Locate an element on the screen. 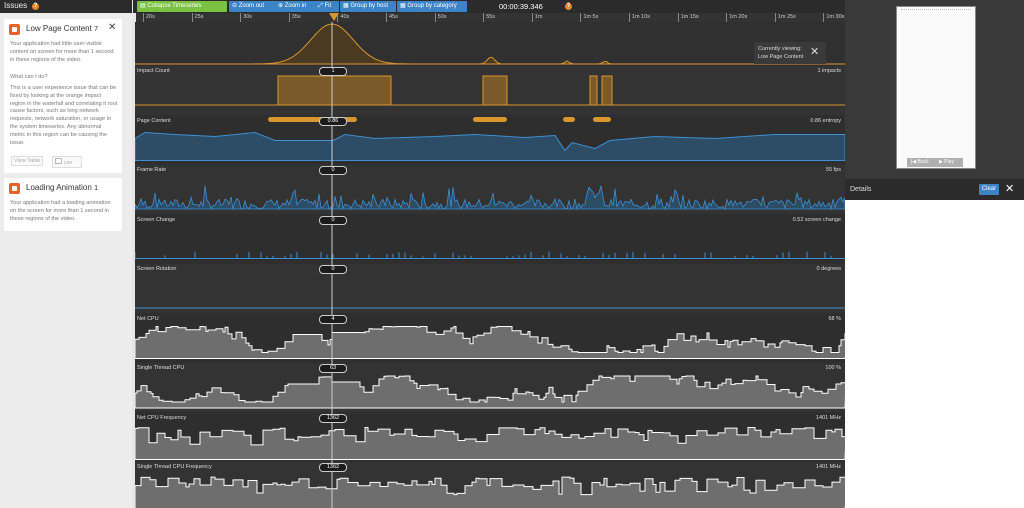 Image resolution: width=1024 pixels, height=508 pixels. fit-button: ⤢ Fit is located at coordinates (327, 6).